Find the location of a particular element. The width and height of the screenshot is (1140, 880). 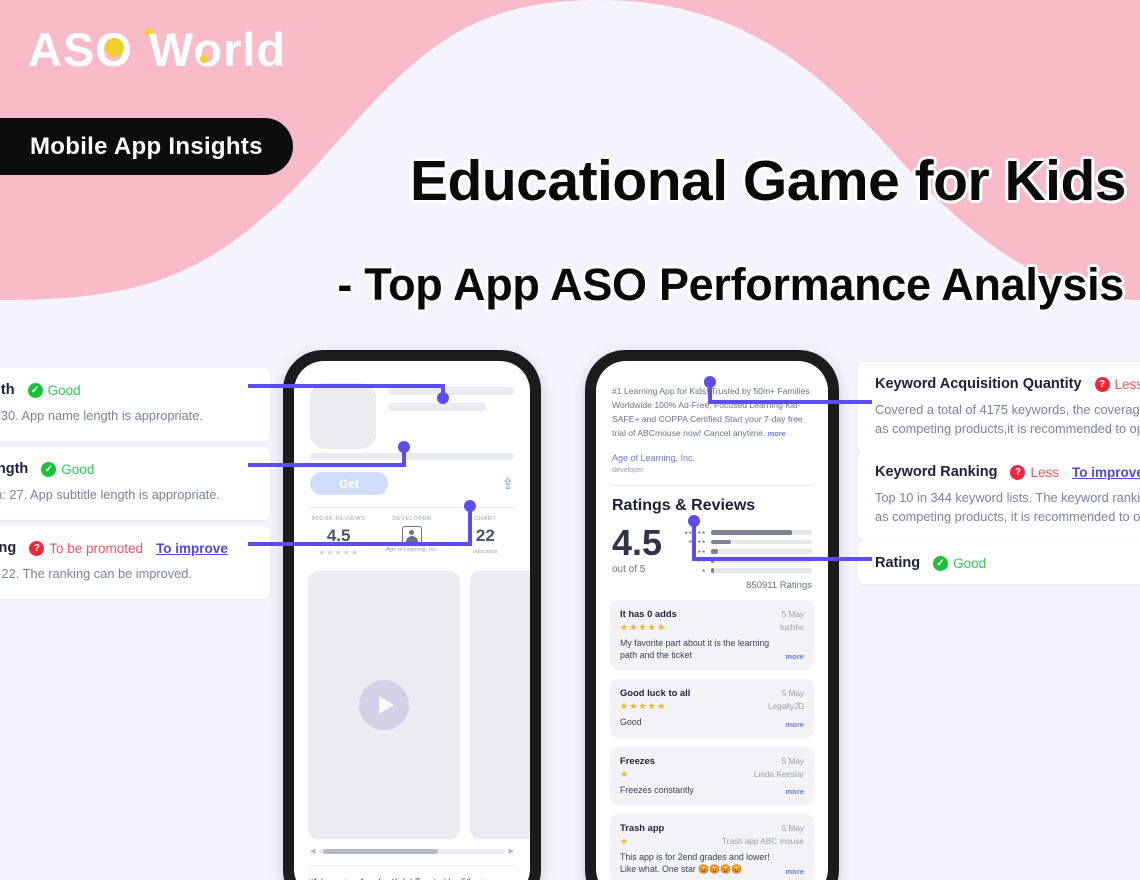

card-title: App subtitle length is located at coordinates (14, 469).